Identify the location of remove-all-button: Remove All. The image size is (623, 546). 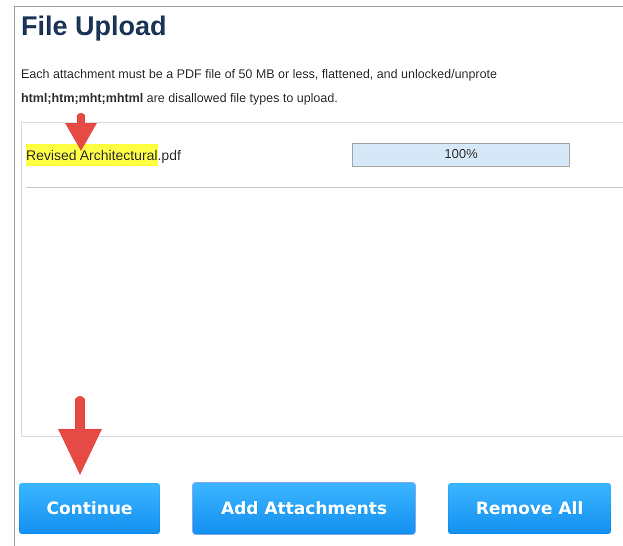
(529, 508).